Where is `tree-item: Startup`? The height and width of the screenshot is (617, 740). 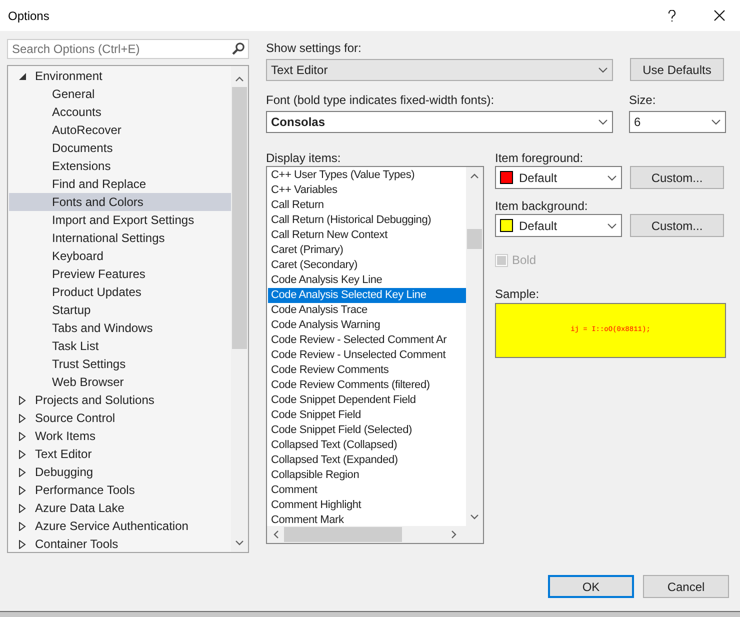 tree-item: Startup is located at coordinates (120, 310).